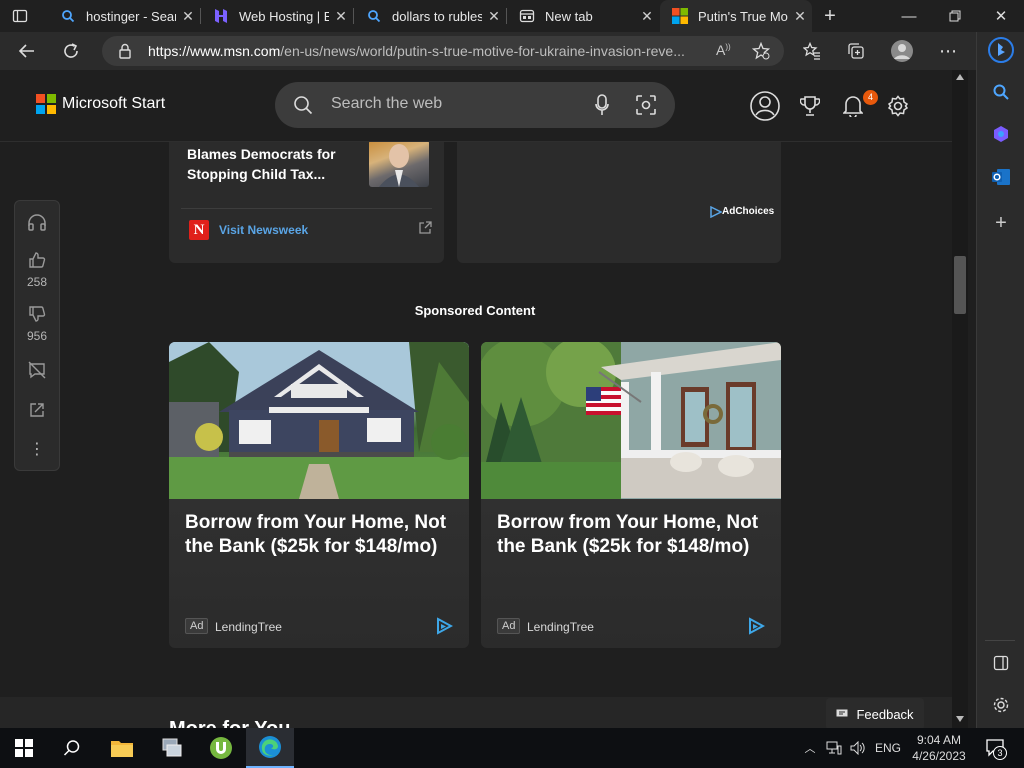 The width and height of the screenshot is (1024, 768). What do you see at coordinates (812, 51) in the screenshot?
I see `favorites-icon` at bounding box center [812, 51].